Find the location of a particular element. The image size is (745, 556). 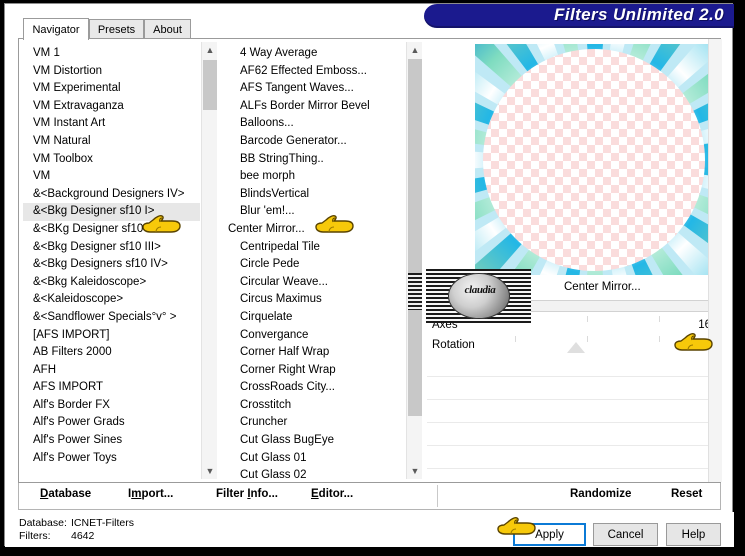

list-item: &<Kaleidoscope> is located at coordinates (111, 300).